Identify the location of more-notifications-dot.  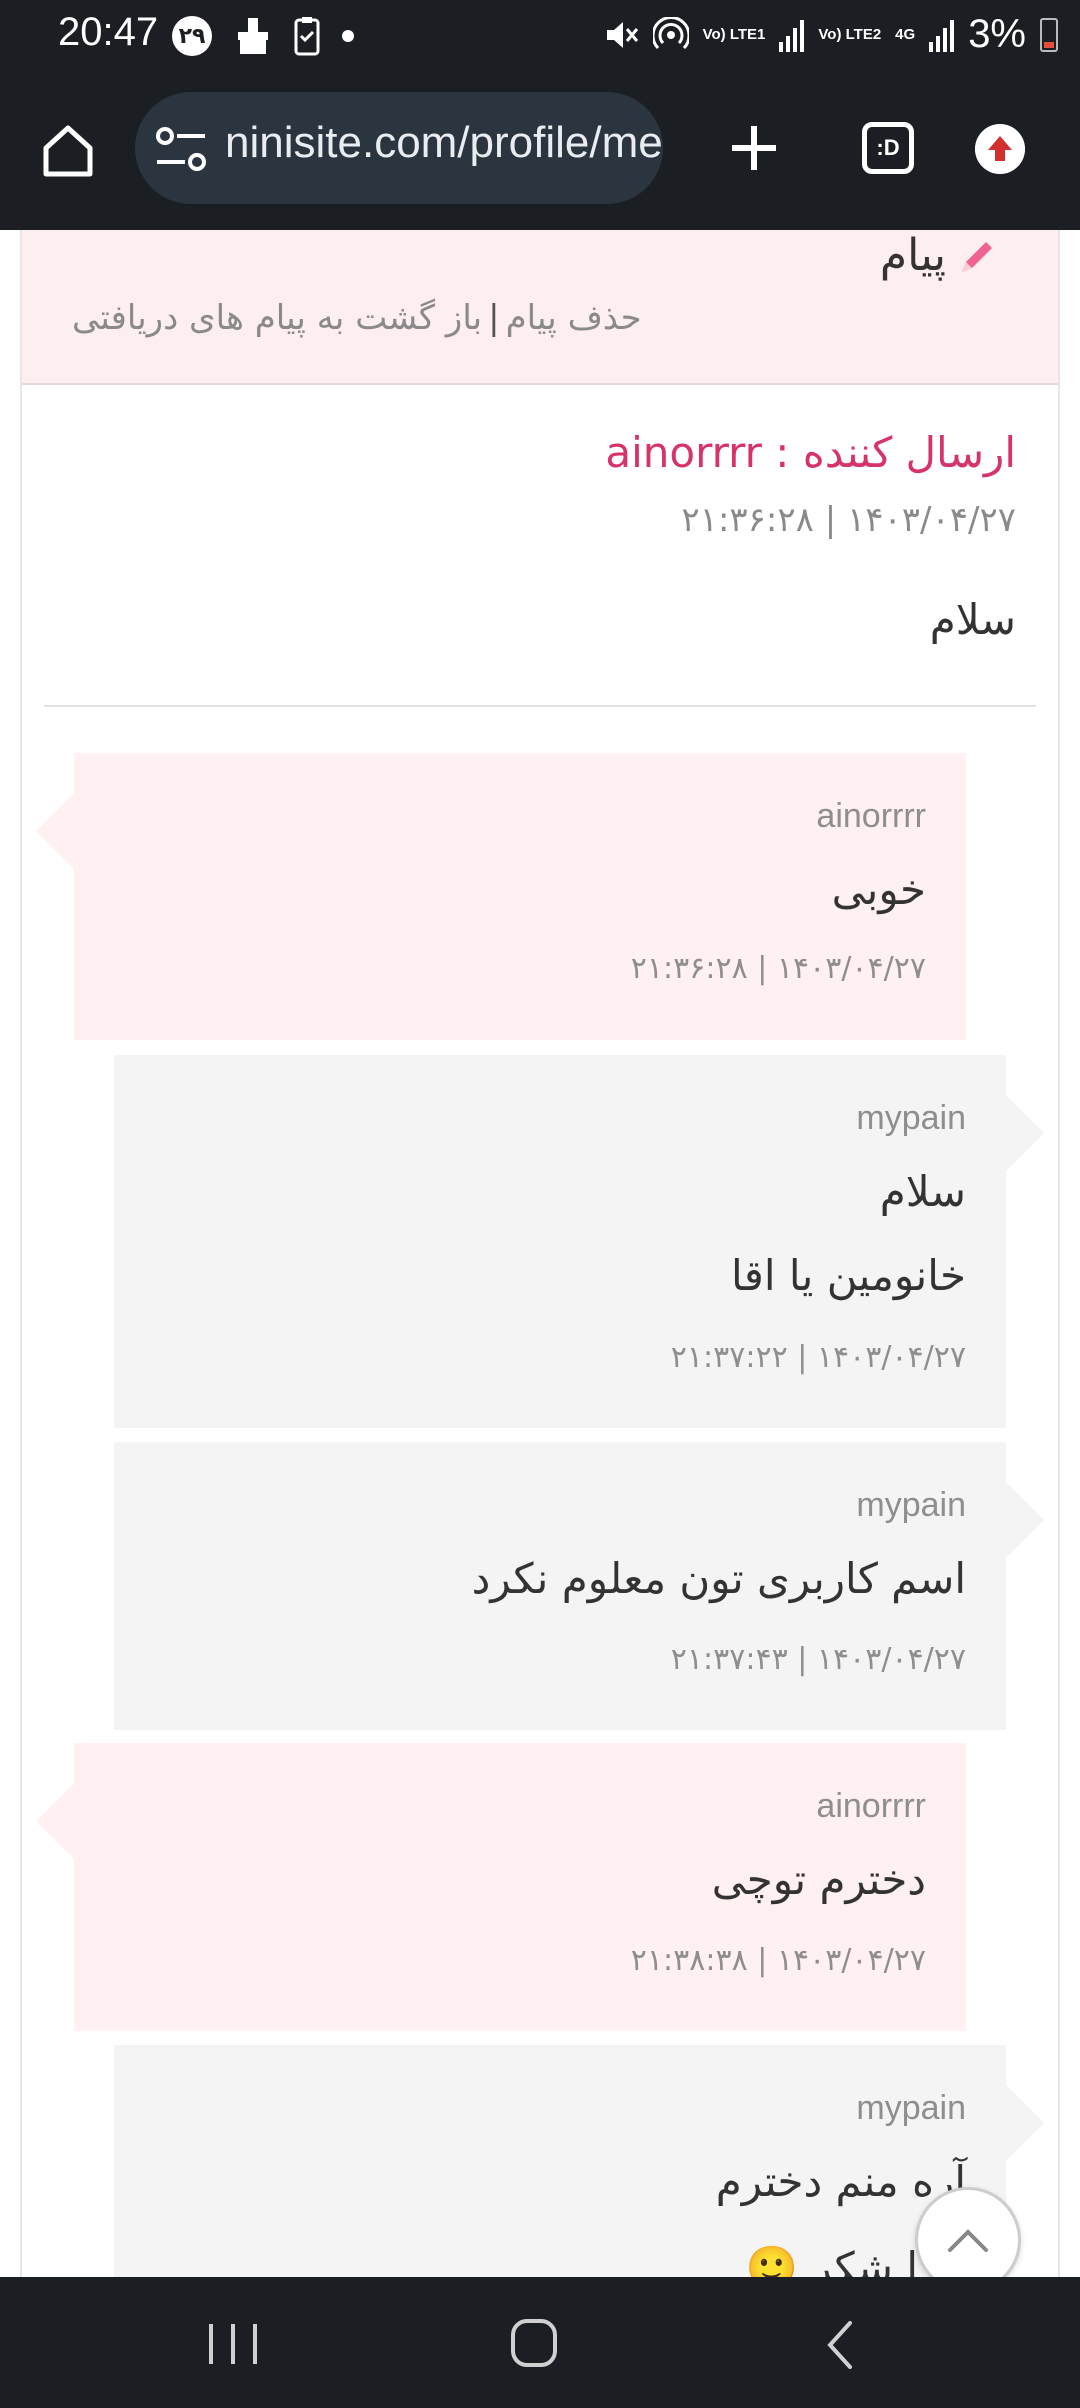
(348, 36).